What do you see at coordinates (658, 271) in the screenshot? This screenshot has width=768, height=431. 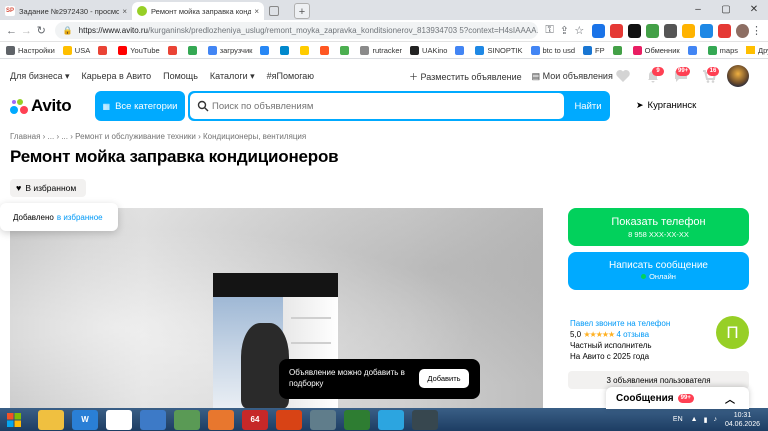 I see `write-message-button: Написать сообщение Онлайн` at bounding box center [658, 271].